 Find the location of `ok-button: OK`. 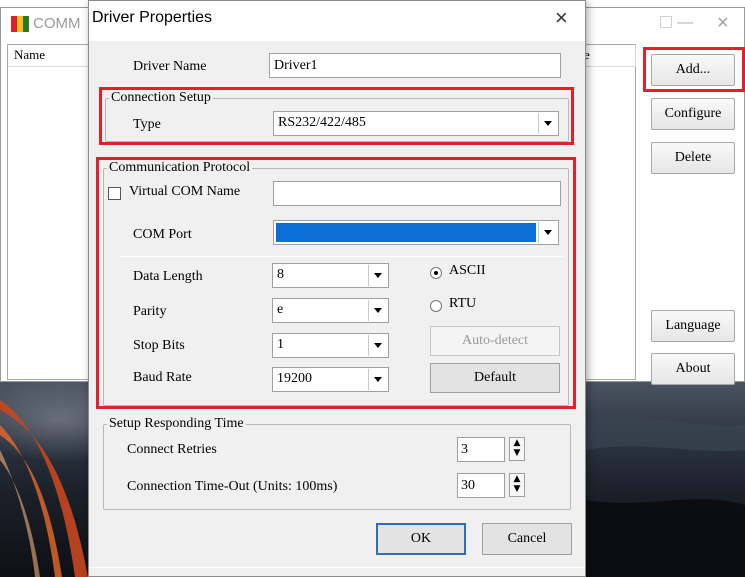

ok-button: OK is located at coordinates (421, 539).